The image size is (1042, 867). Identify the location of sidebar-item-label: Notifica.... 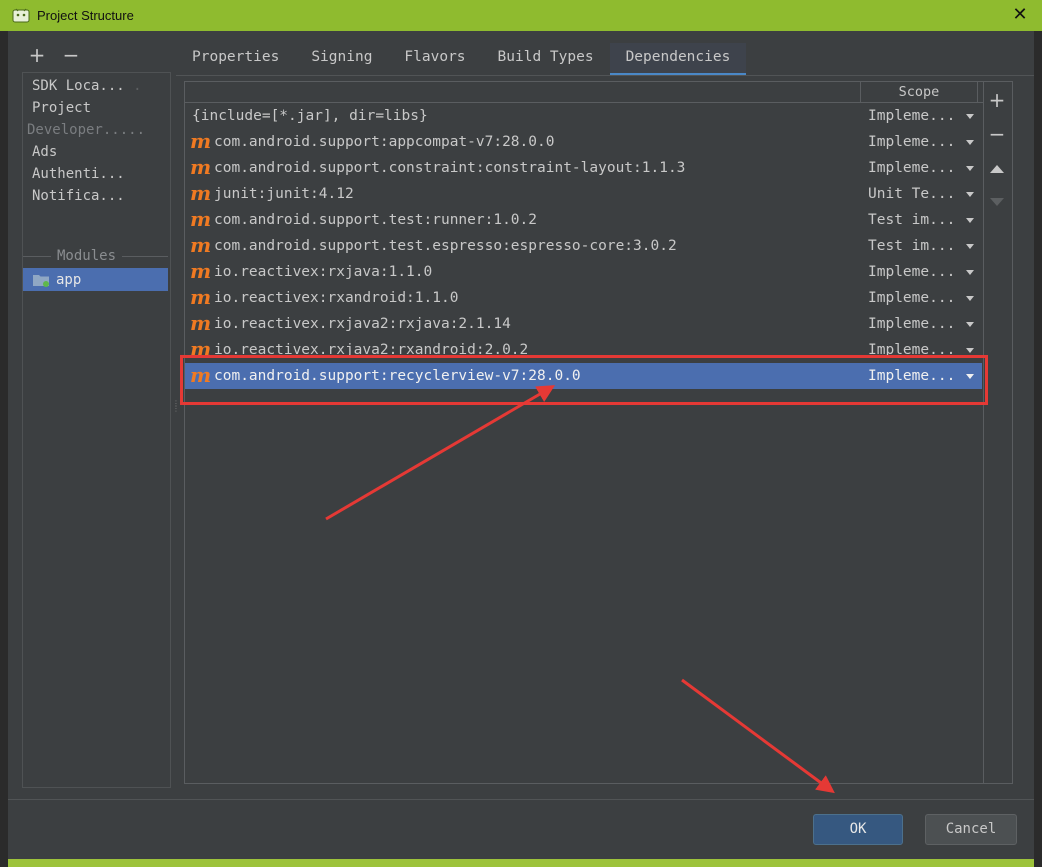
(78, 196).